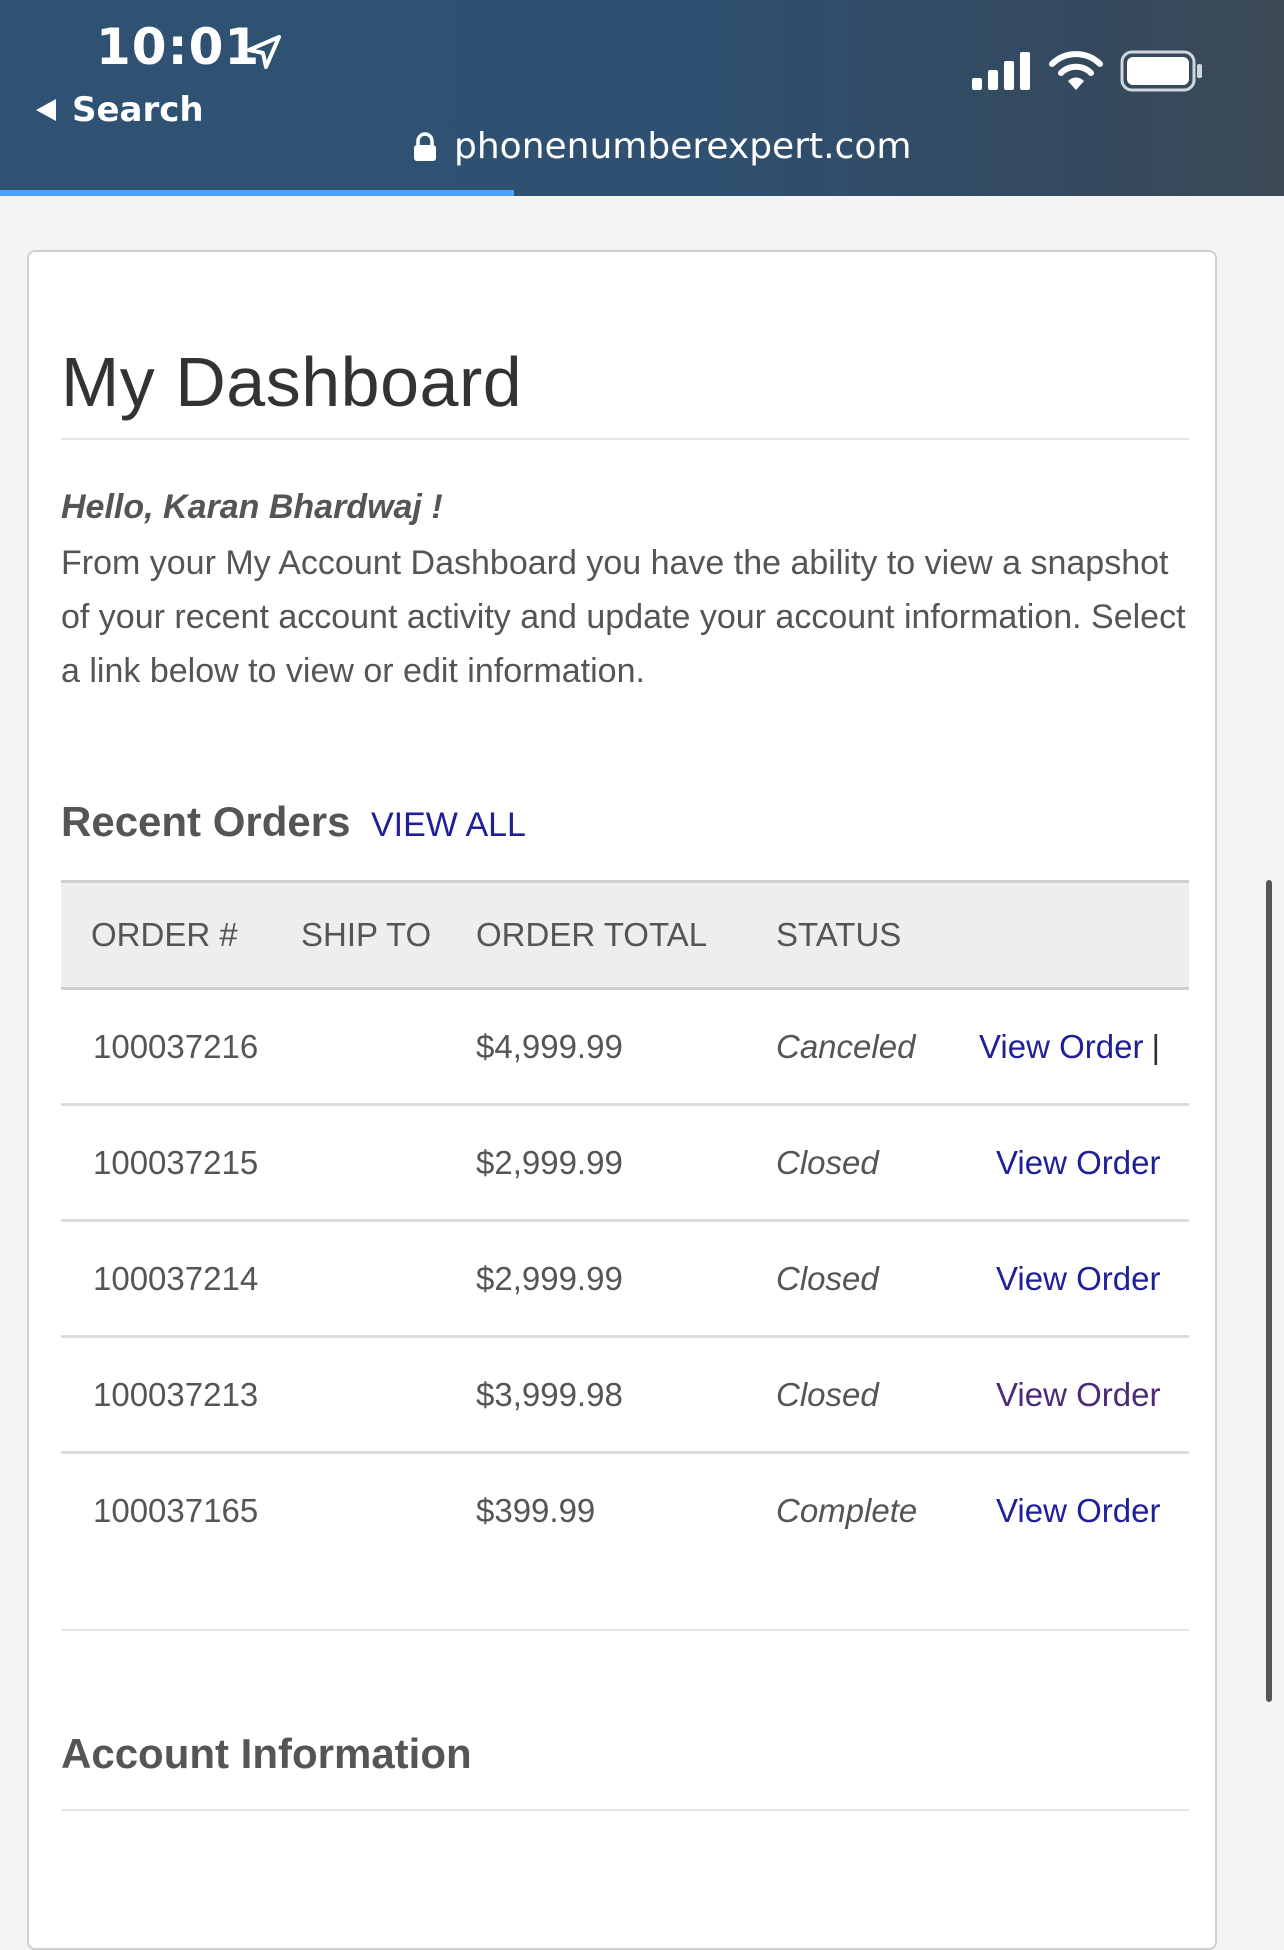 The width and height of the screenshot is (1284, 1950). Describe the element at coordinates (164, 934) in the screenshot. I see `column-header-order-number: ORDER #` at that location.